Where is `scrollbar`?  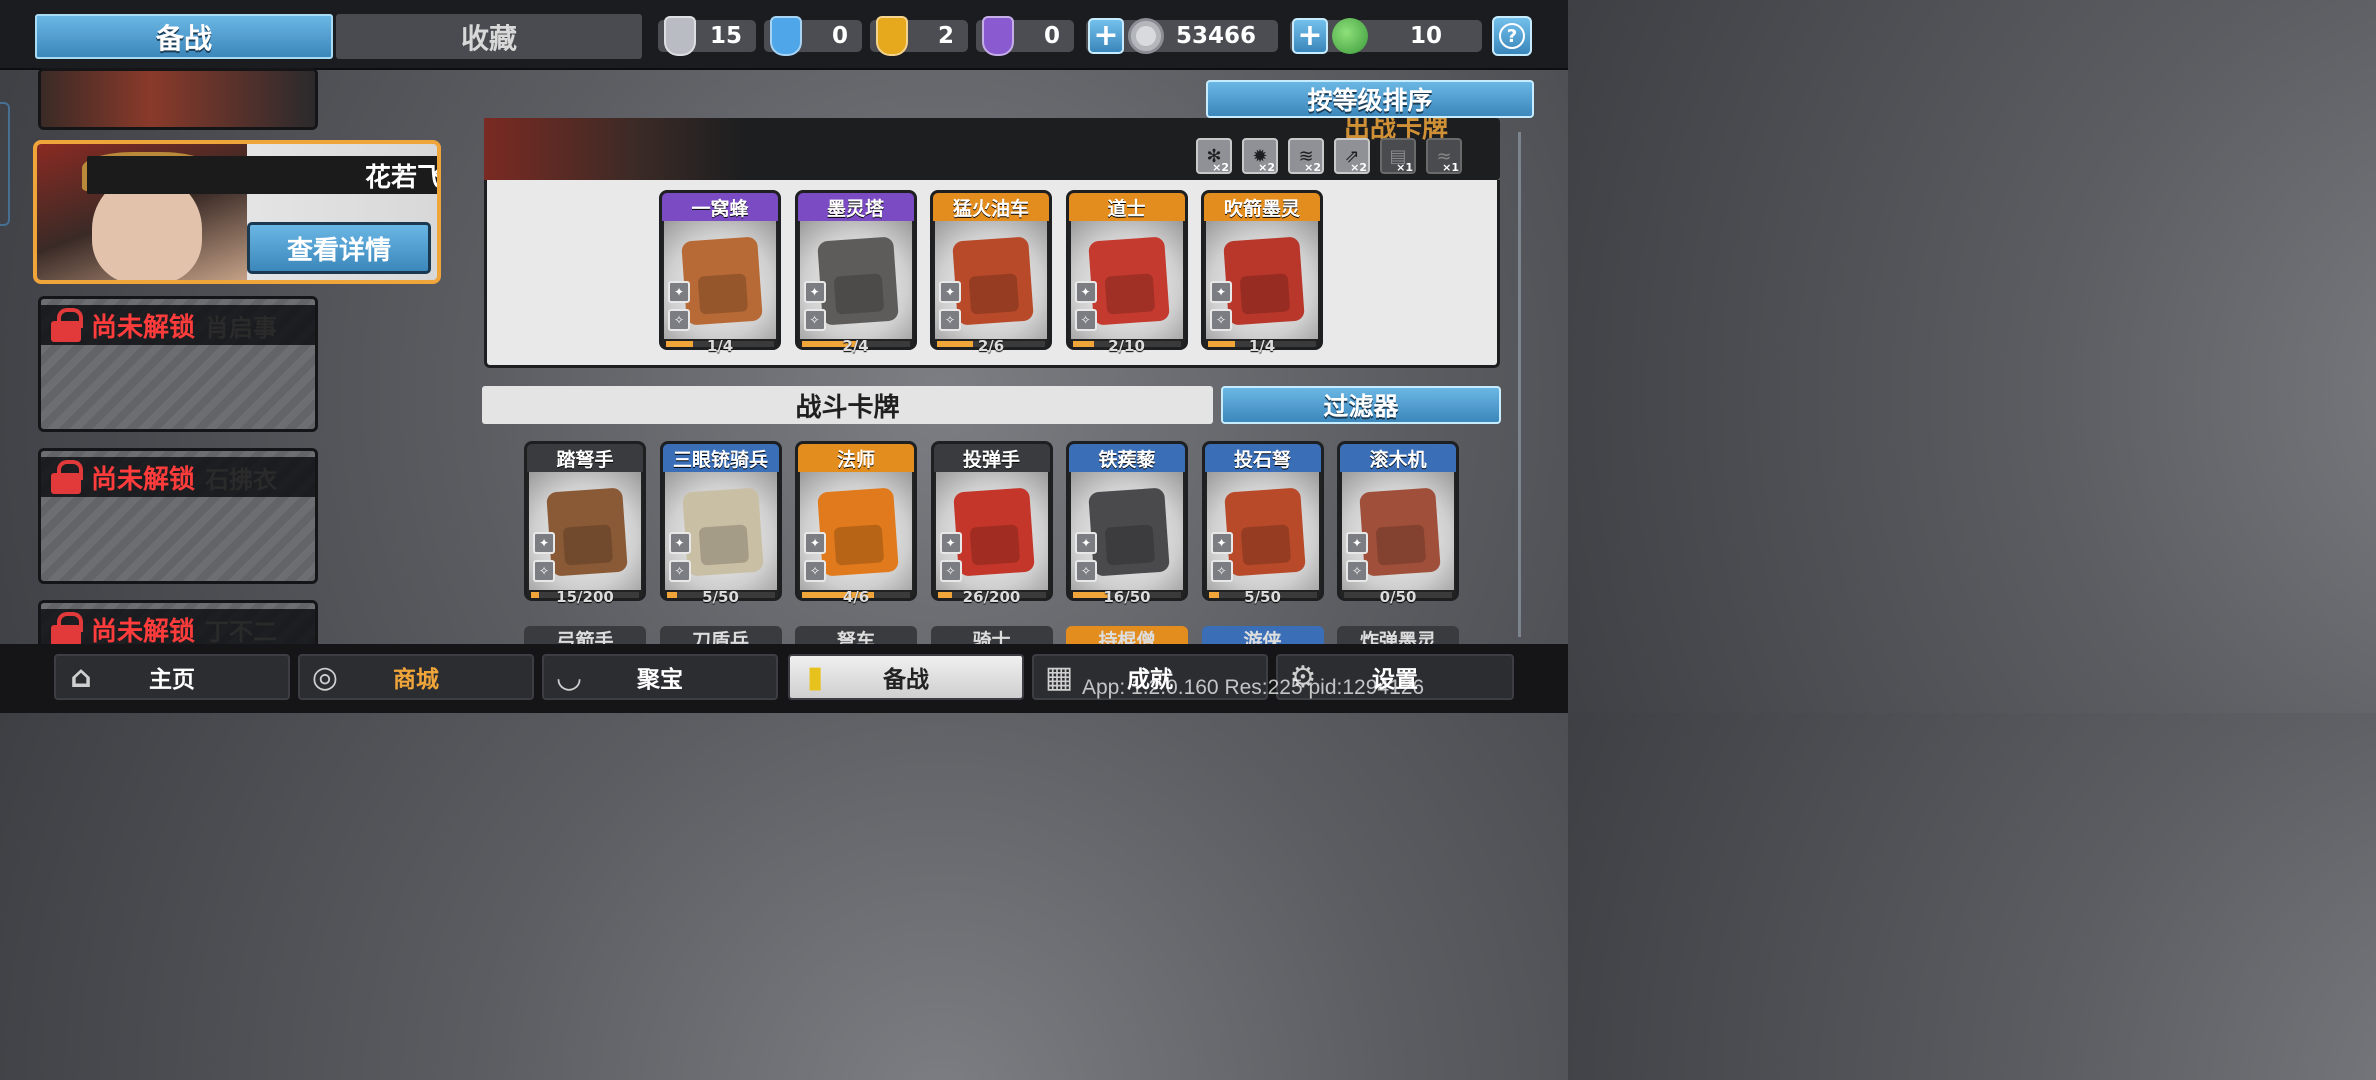
scrollbar is located at coordinates (1519, 384).